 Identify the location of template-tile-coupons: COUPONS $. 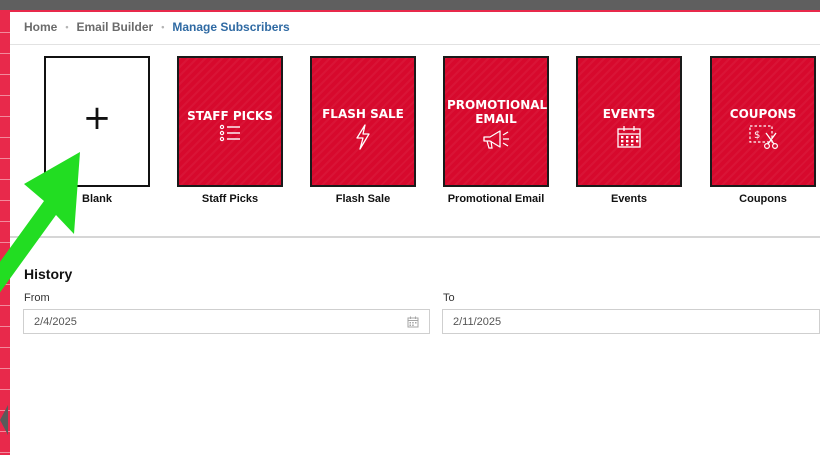
(763, 121).